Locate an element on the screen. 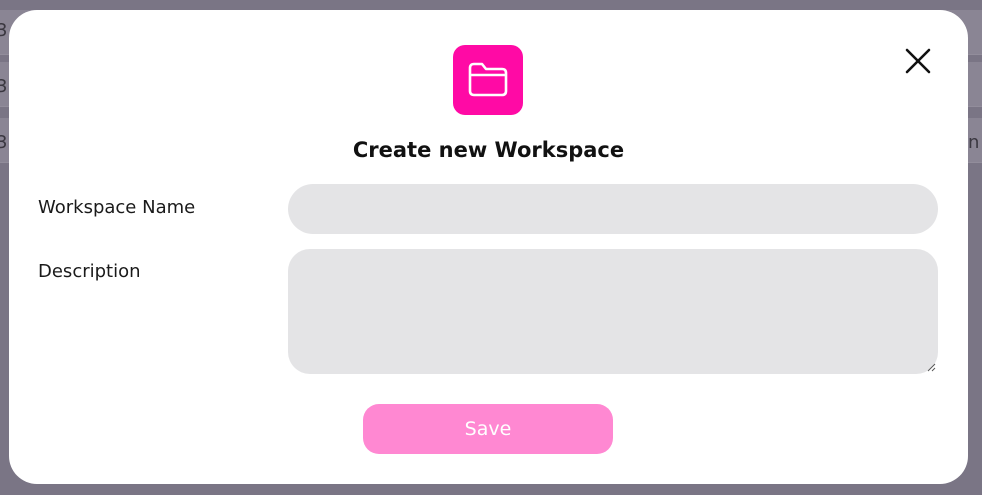  close-button is located at coordinates (918, 61).